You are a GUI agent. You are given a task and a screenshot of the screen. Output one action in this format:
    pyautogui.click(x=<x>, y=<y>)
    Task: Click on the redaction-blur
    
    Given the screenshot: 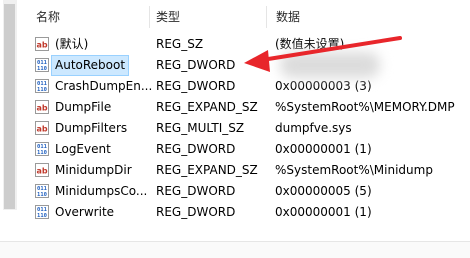 What is the action you would take?
    pyautogui.click(x=330, y=65)
    